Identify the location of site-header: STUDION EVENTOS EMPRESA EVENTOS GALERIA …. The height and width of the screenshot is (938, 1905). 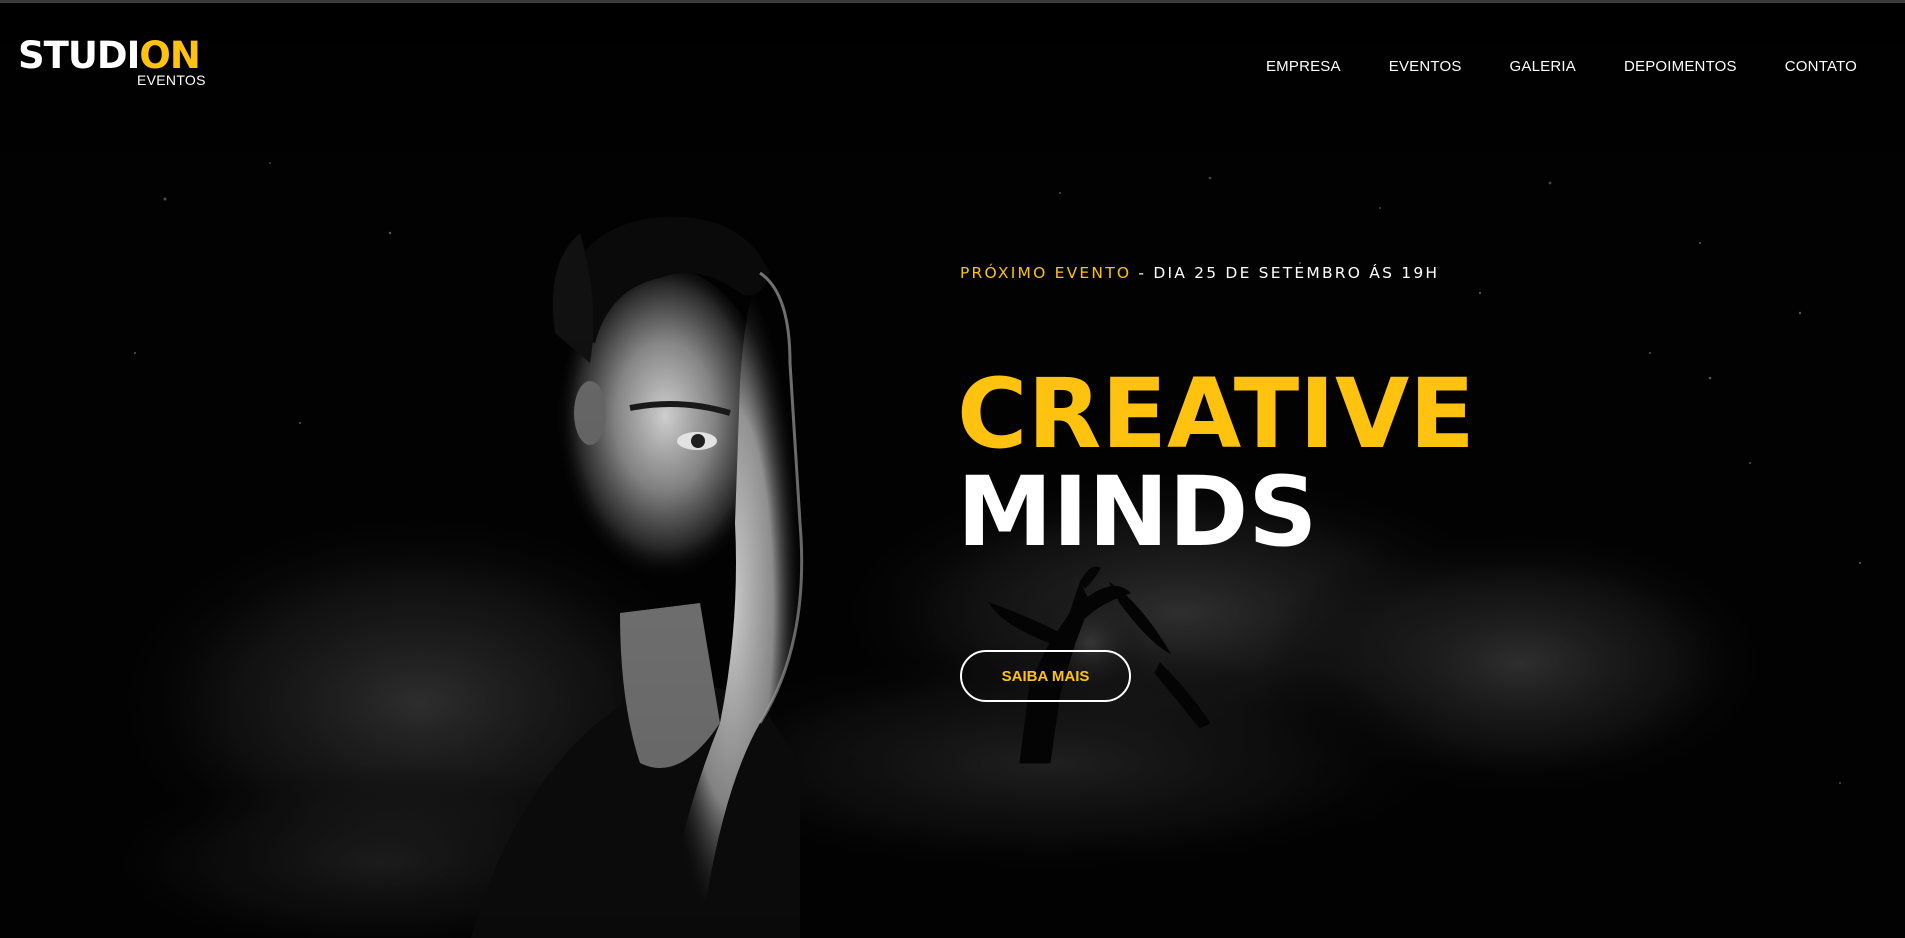
(952, 56).